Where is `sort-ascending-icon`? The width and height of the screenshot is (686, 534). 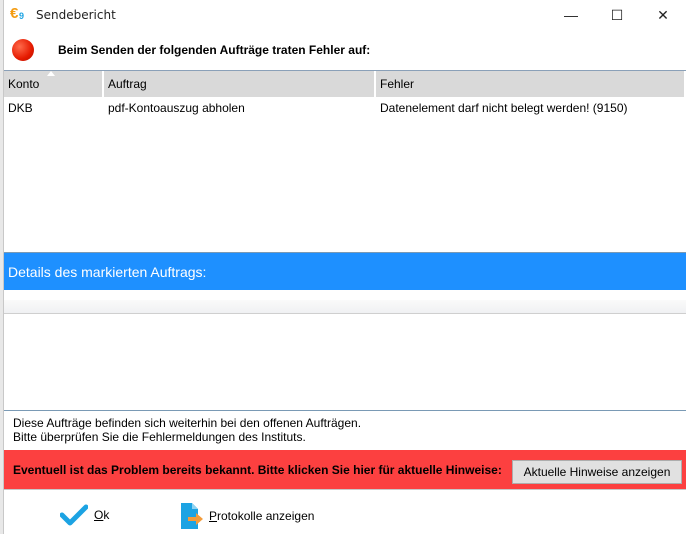 sort-ascending-icon is located at coordinates (51, 73).